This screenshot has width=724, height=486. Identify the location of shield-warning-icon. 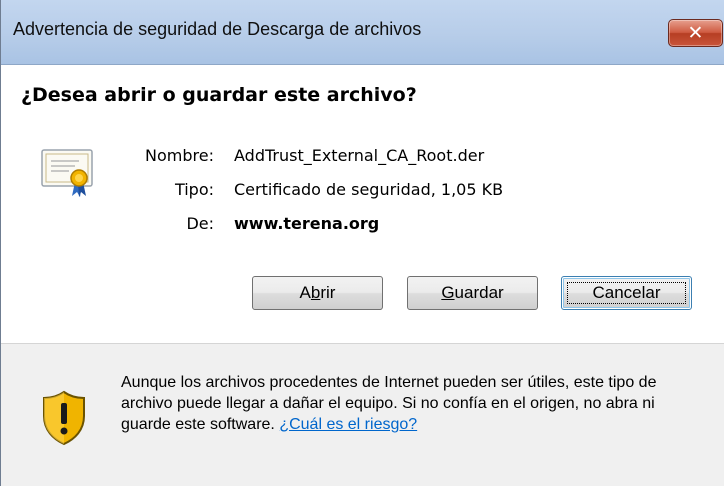
(64, 418).